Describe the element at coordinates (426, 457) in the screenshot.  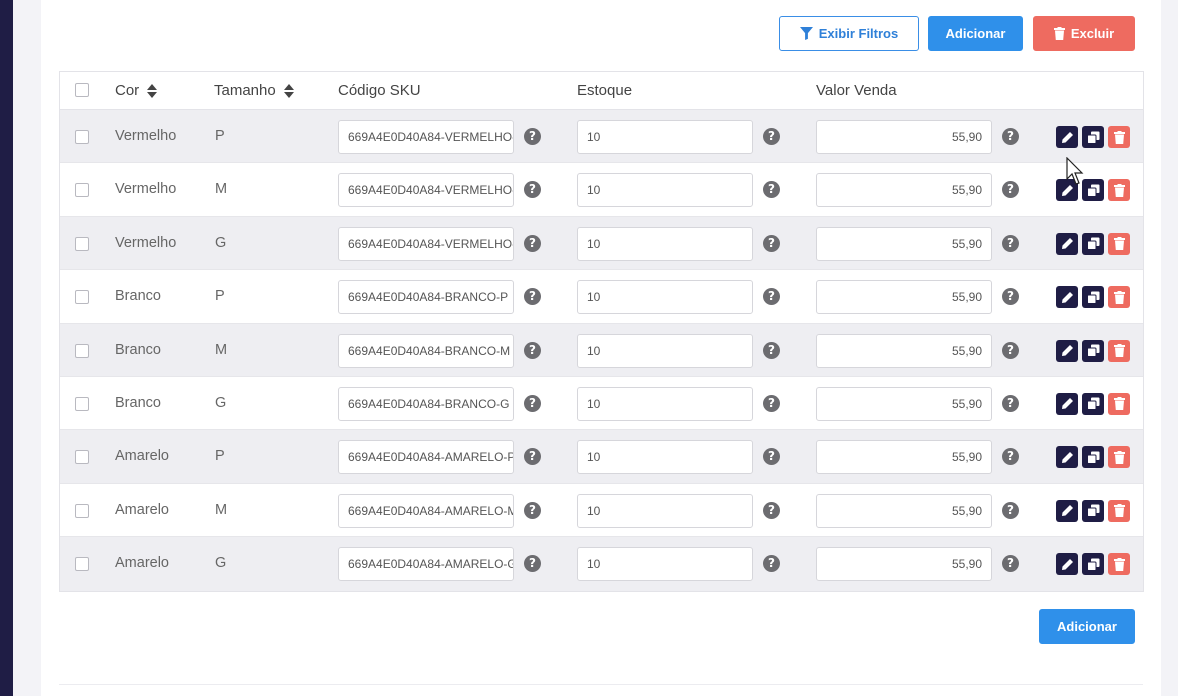
I see `sku-input: 669A4E0D40A84-AMARELO-P` at that location.